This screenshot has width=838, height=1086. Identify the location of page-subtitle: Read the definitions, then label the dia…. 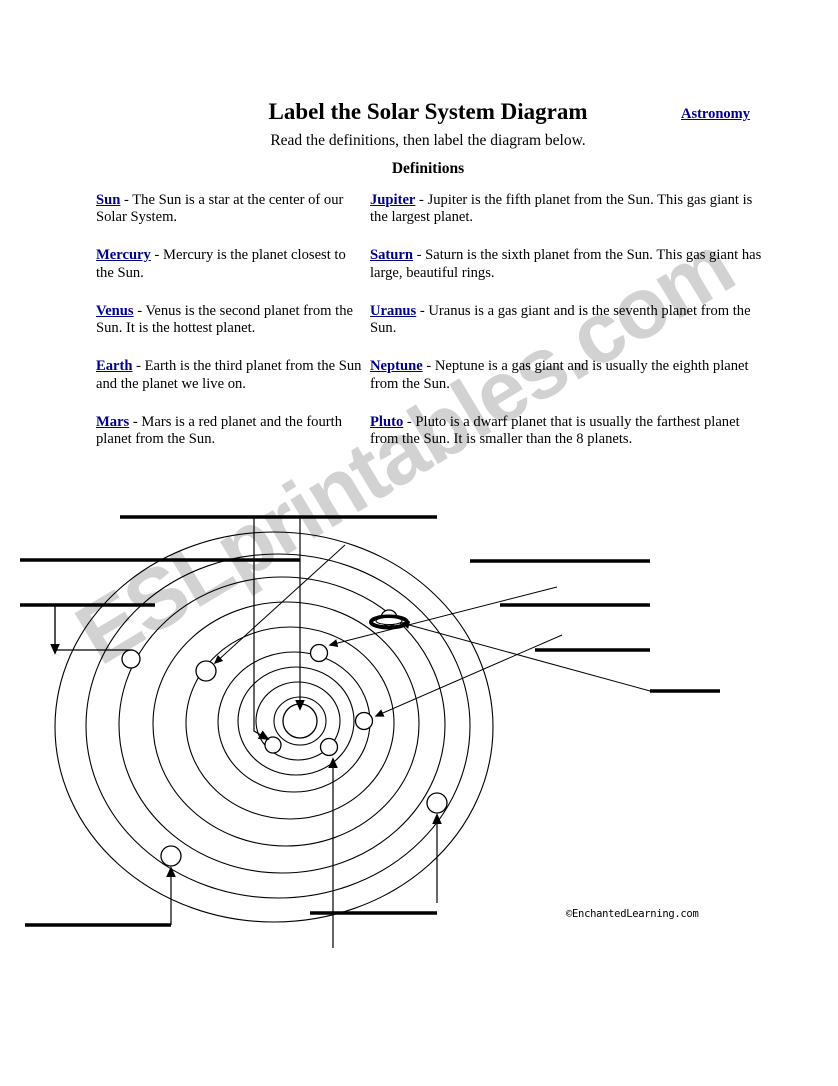
(428, 140).